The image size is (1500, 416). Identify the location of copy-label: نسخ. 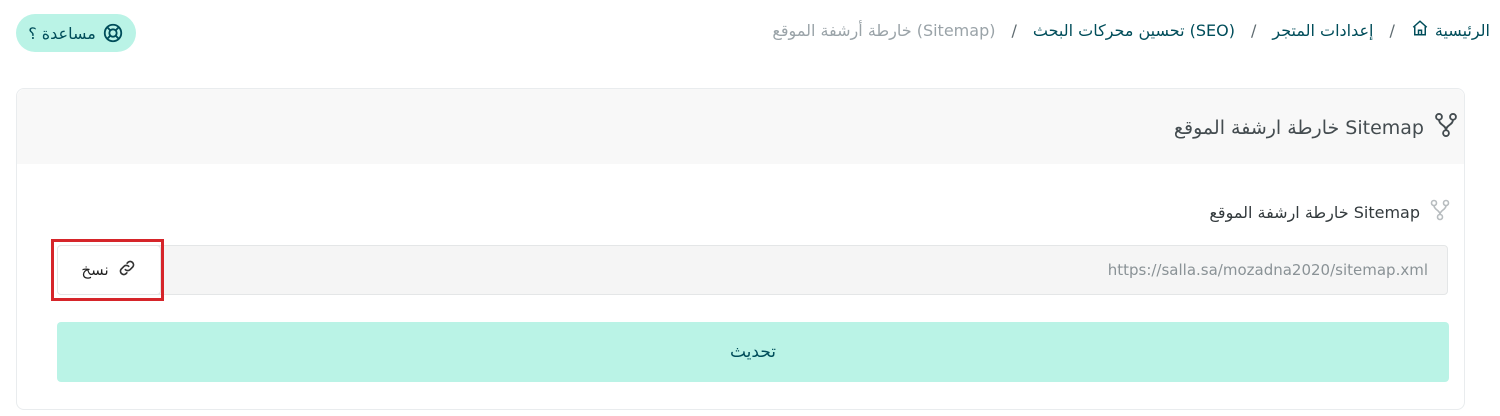
(95, 270).